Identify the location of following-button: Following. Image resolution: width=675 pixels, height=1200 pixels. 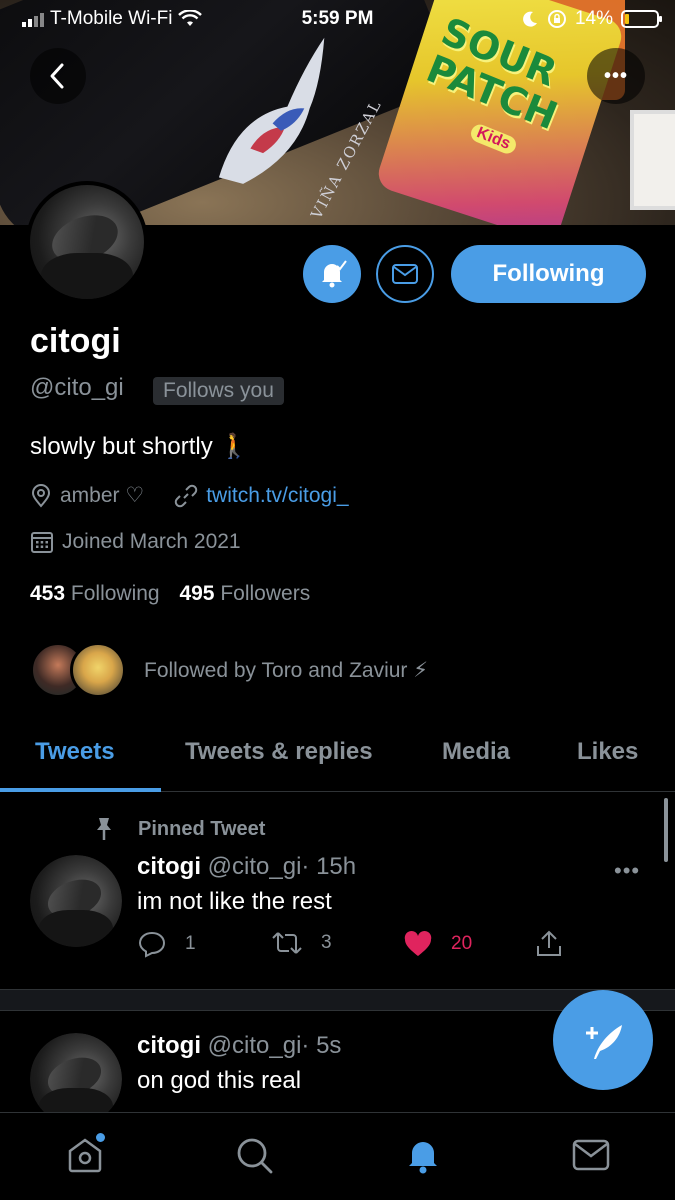
(548, 274).